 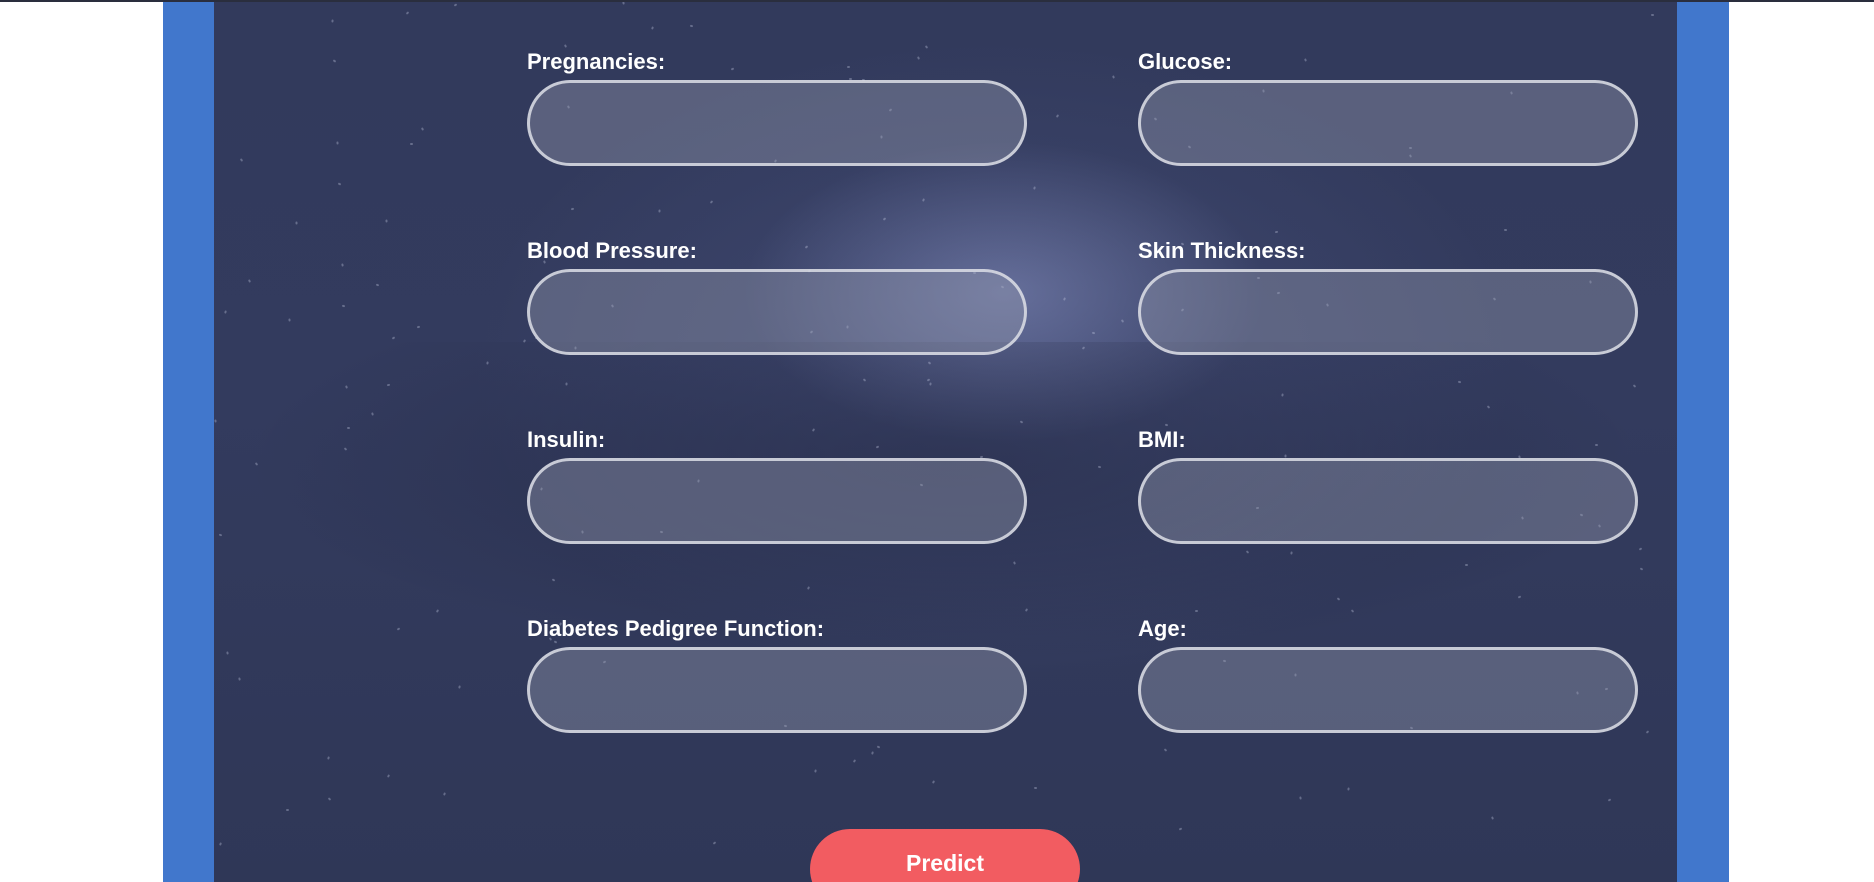 What do you see at coordinates (1388, 501) in the screenshot?
I see `bmi-input` at bounding box center [1388, 501].